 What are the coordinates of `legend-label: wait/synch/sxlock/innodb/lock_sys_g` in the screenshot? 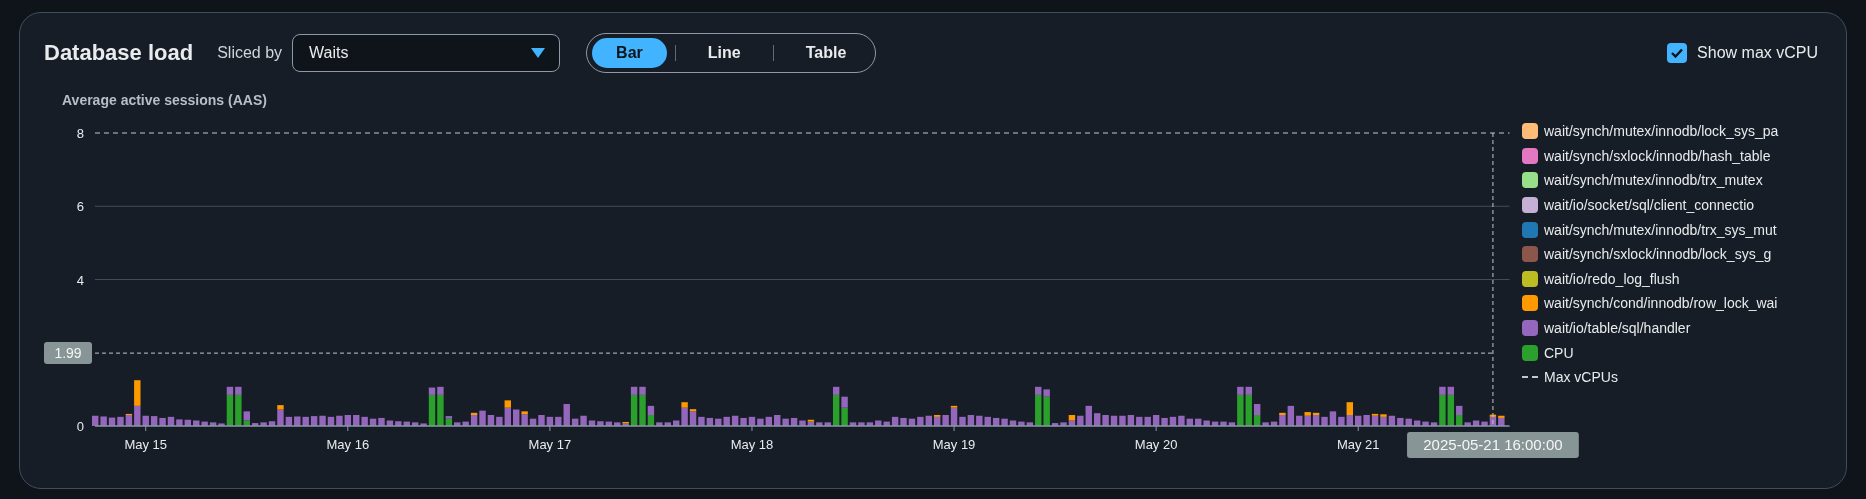 It's located at (1658, 254).